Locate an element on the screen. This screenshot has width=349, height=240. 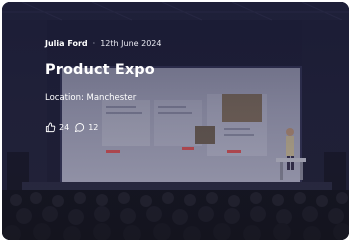
comment-count: 12 is located at coordinates (93, 127).